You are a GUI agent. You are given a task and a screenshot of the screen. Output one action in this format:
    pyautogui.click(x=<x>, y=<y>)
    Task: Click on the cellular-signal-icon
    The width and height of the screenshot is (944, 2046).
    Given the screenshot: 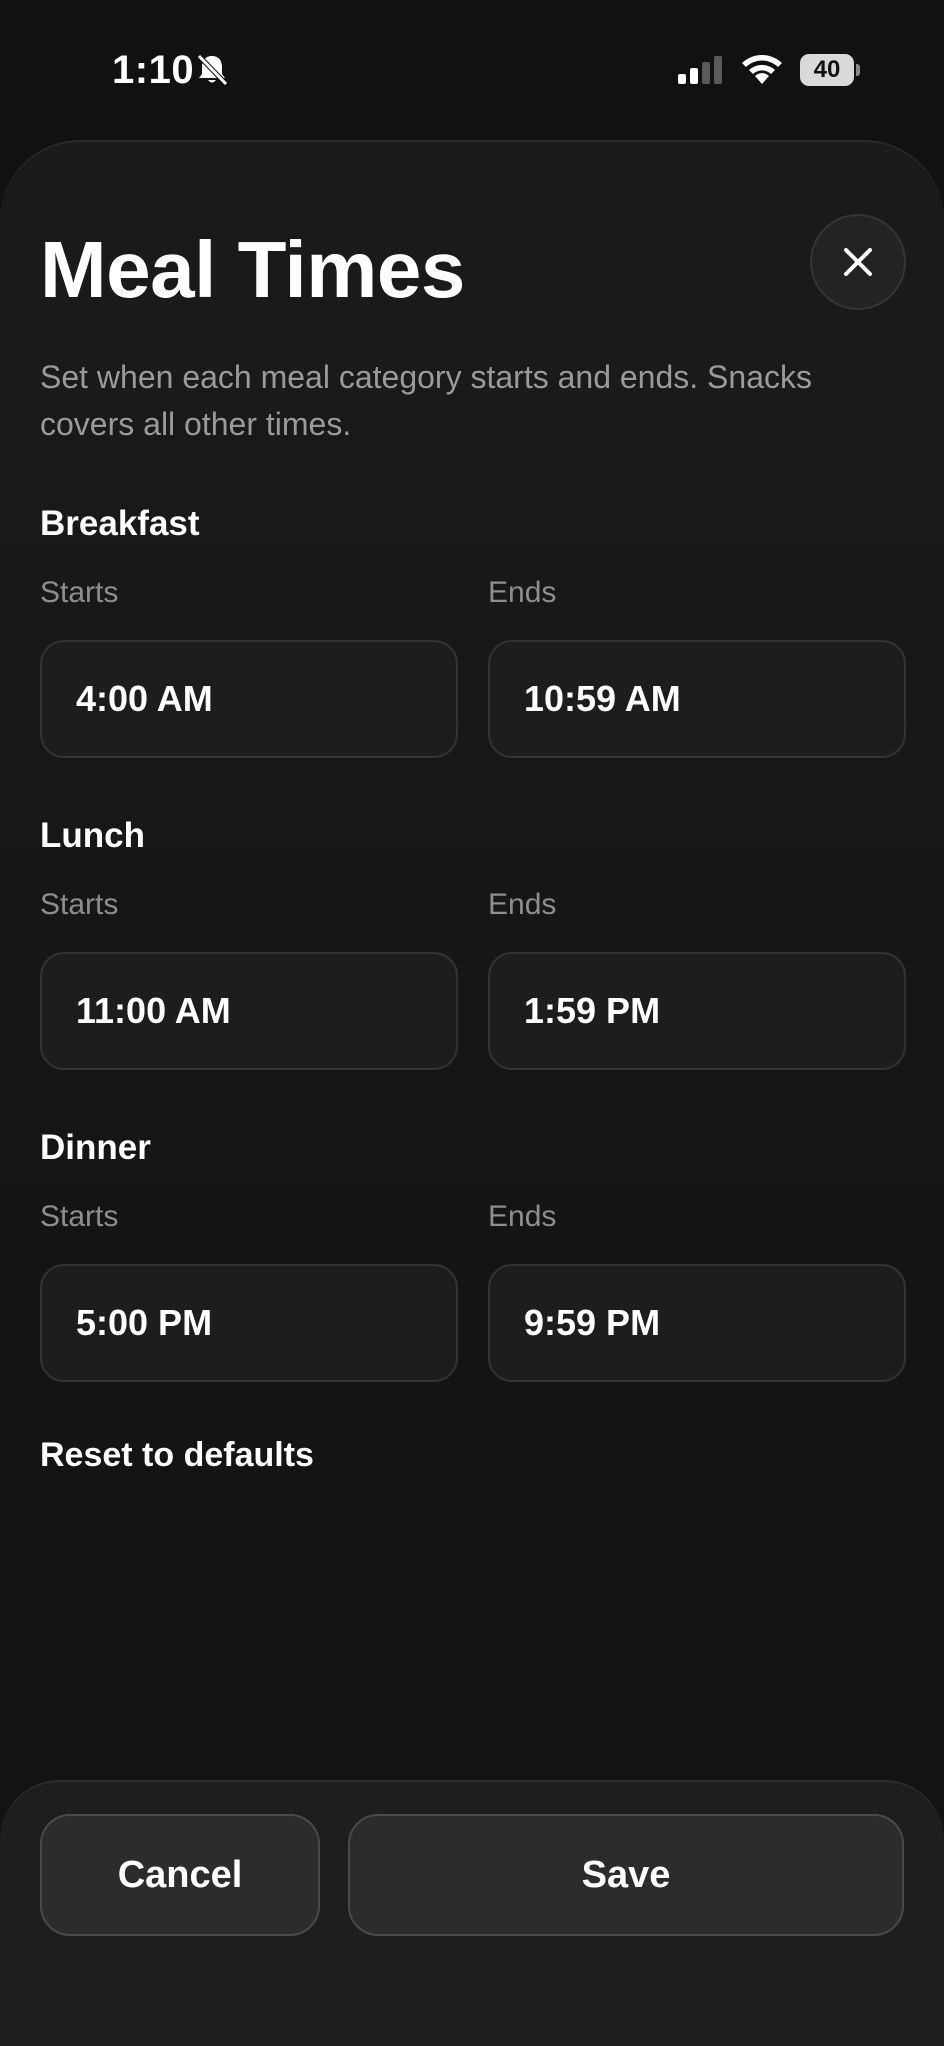 What is the action you would take?
    pyautogui.click(x=700, y=70)
    